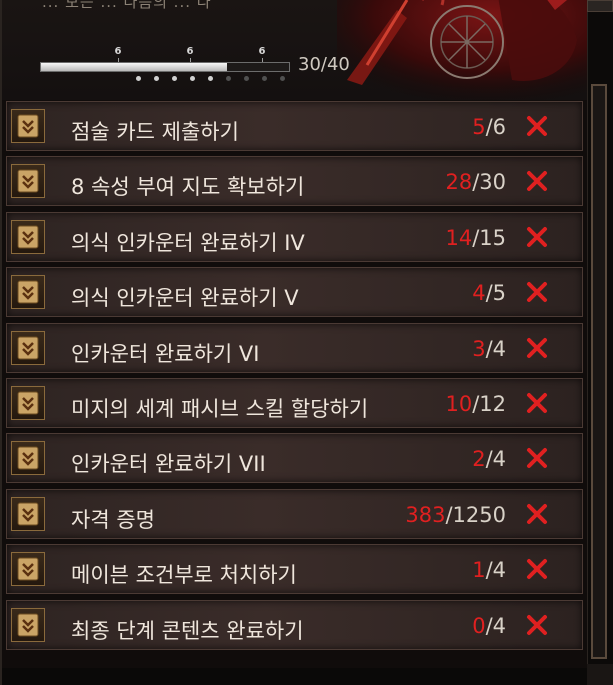  I want to click on task-total: /1250, so click(475, 515).